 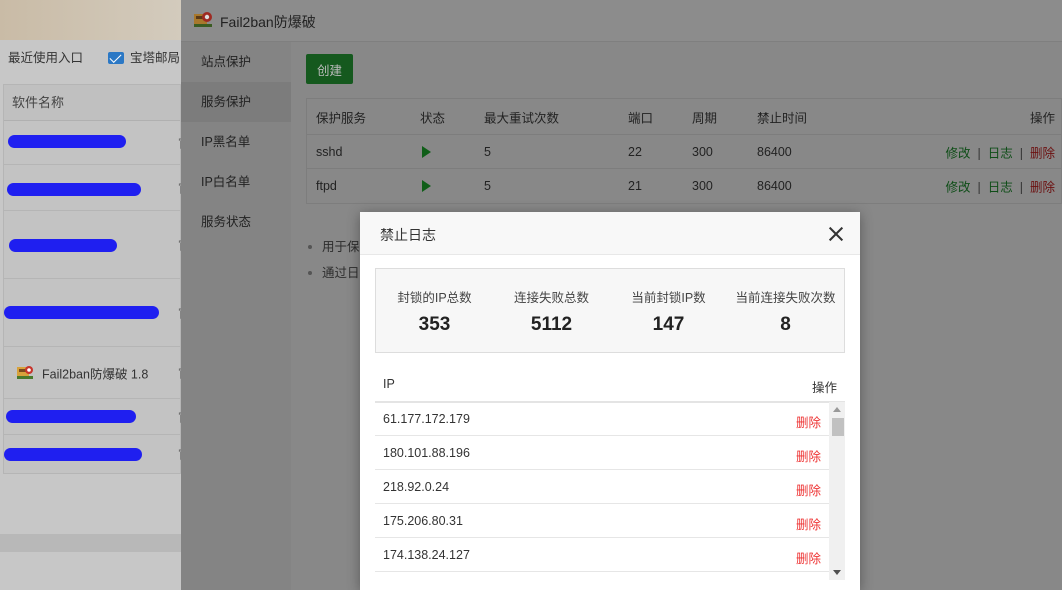 What do you see at coordinates (610, 385) in the screenshot?
I see `ip-table-header: IP 操作` at bounding box center [610, 385].